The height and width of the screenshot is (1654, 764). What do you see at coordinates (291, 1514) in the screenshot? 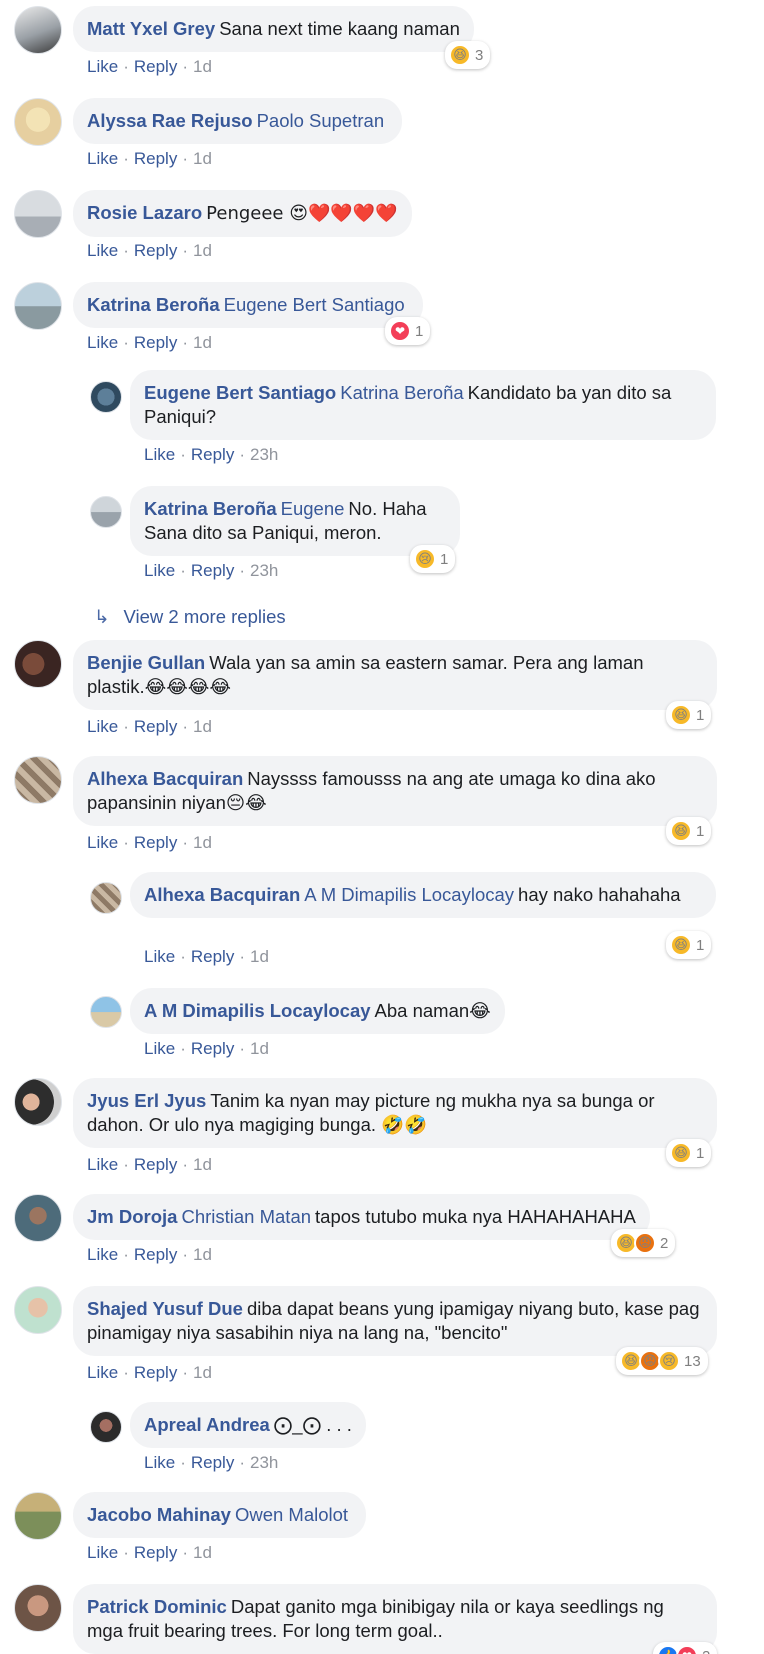
I see `comment-mention: Owen Malolot` at bounding box center [291, 1514].